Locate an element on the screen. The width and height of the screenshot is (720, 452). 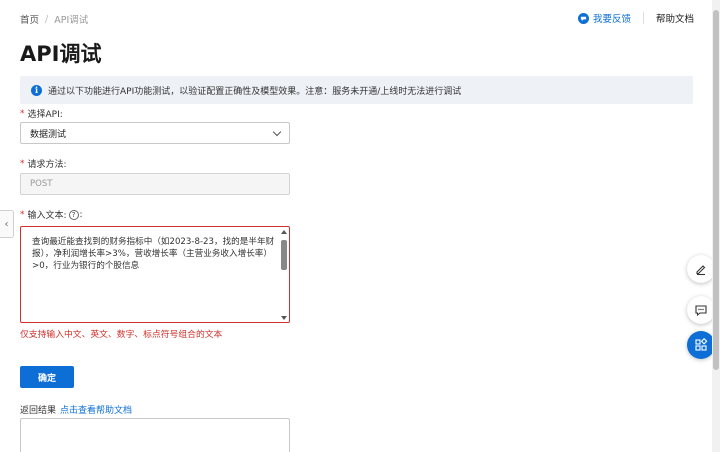
breadcrumb-current: API调试 is located at coordinates (71, 20).